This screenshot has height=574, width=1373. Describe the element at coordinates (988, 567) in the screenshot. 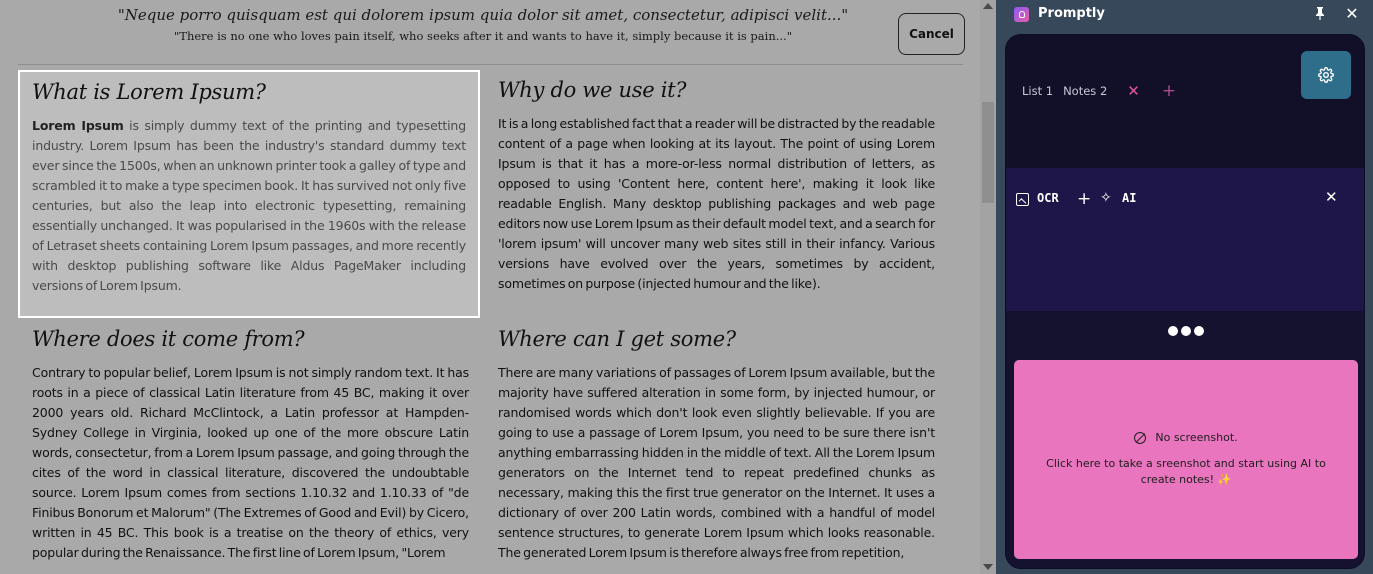

I see `scroll-down-icon` at that location.